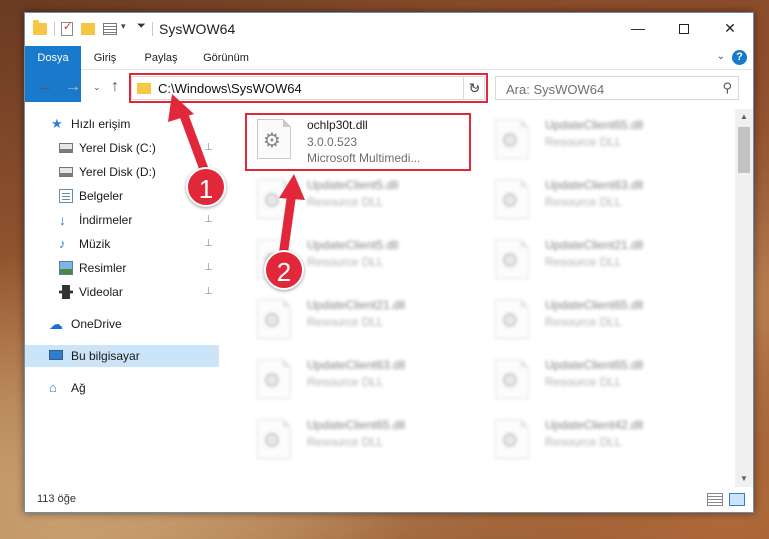 This screenshot has width=769, height=539. I want to click on search-icon: ⚲, so click(727, 88).